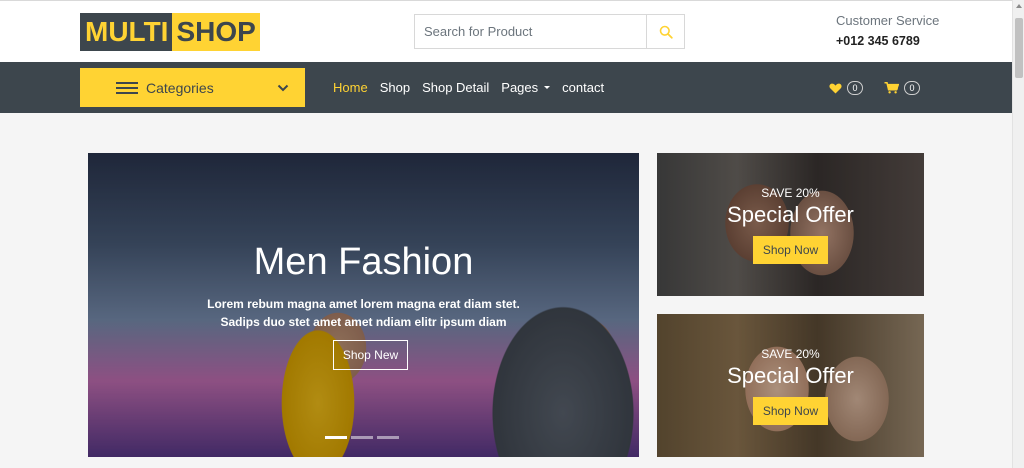  What do you see at coordinates (790, 250) in the screenshot?
I see `offer-shop-button-1: Shop Now` at bounding box center [790, 250].